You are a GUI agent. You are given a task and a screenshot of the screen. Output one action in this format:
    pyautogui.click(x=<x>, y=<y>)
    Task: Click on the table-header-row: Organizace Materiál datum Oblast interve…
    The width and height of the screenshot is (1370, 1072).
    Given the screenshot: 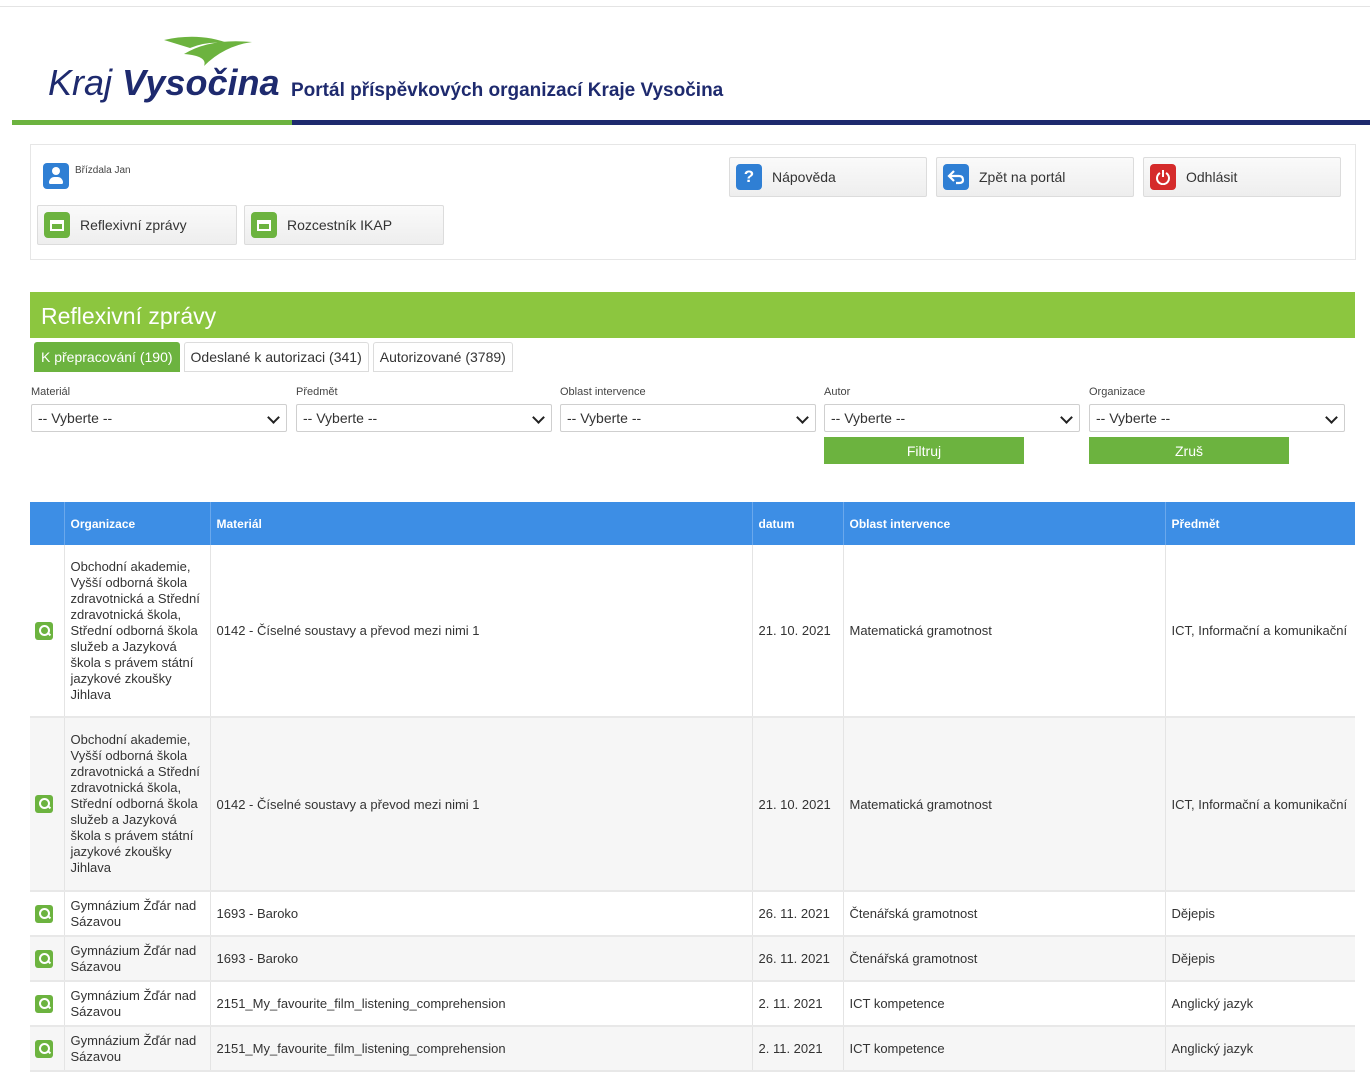 What is the action you would take?
    pyautogui.click(x=692, y=523)
    